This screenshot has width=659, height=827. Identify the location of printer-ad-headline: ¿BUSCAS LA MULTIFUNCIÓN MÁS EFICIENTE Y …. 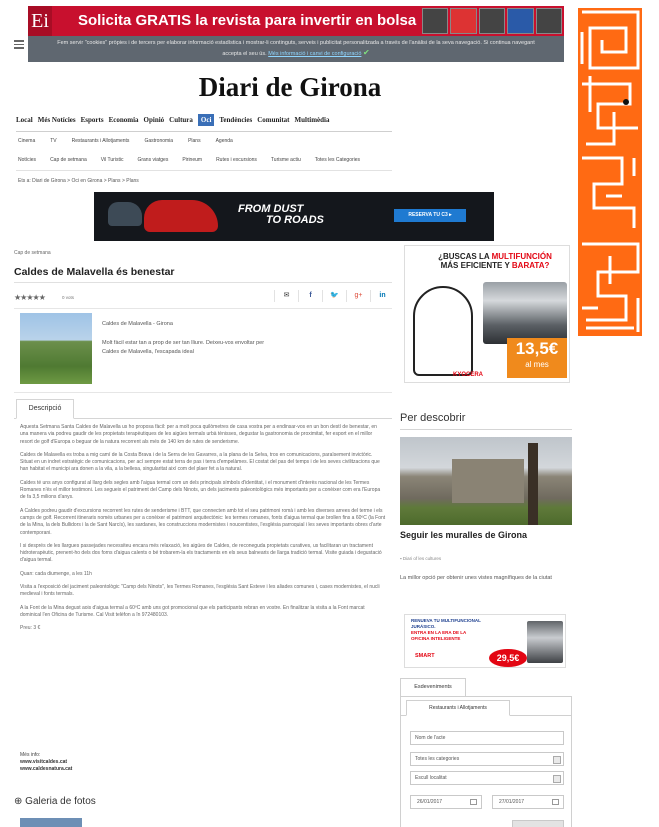
(495, 261).